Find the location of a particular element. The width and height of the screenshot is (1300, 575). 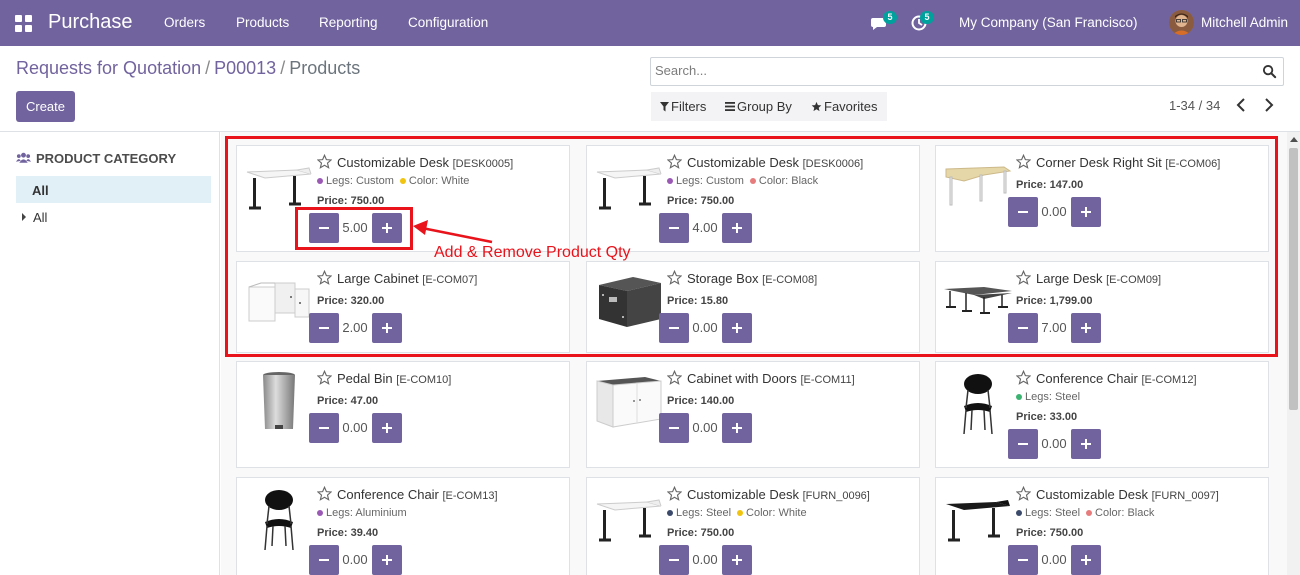

product-code: [FURN_0096] is located at coordinates (836, 496).